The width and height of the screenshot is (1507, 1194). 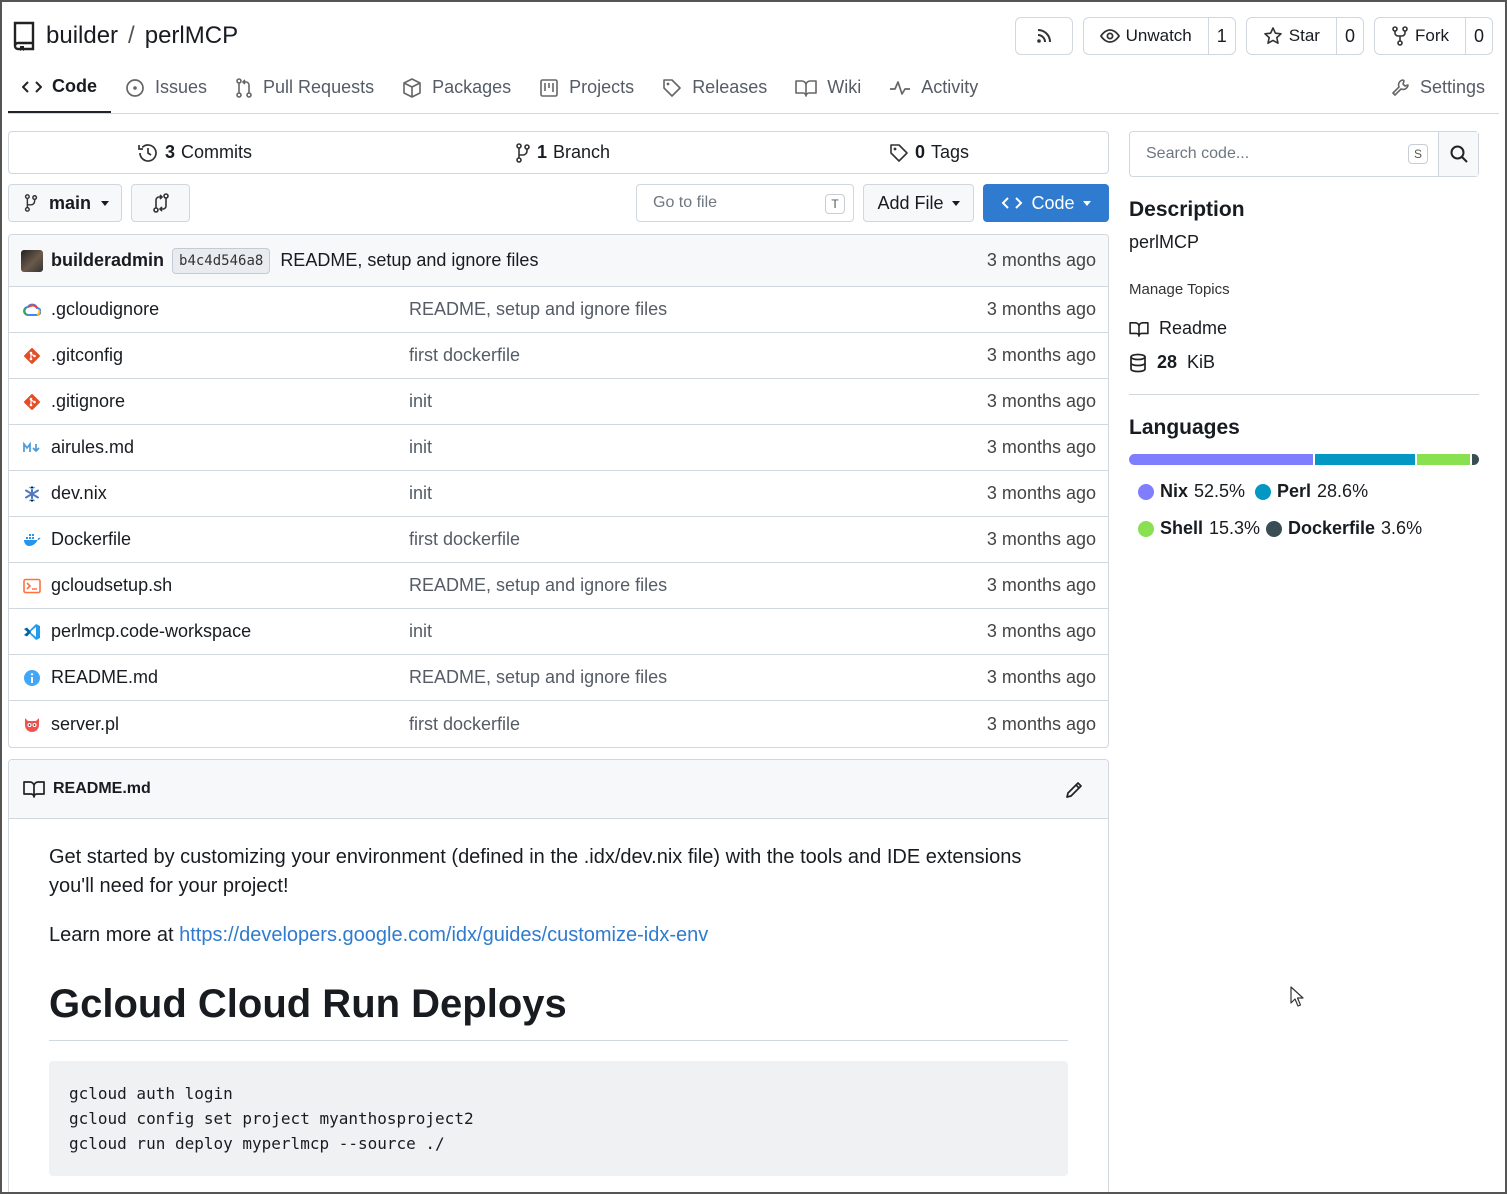 I want to click on repo-icon, so click(x=24, y=36).